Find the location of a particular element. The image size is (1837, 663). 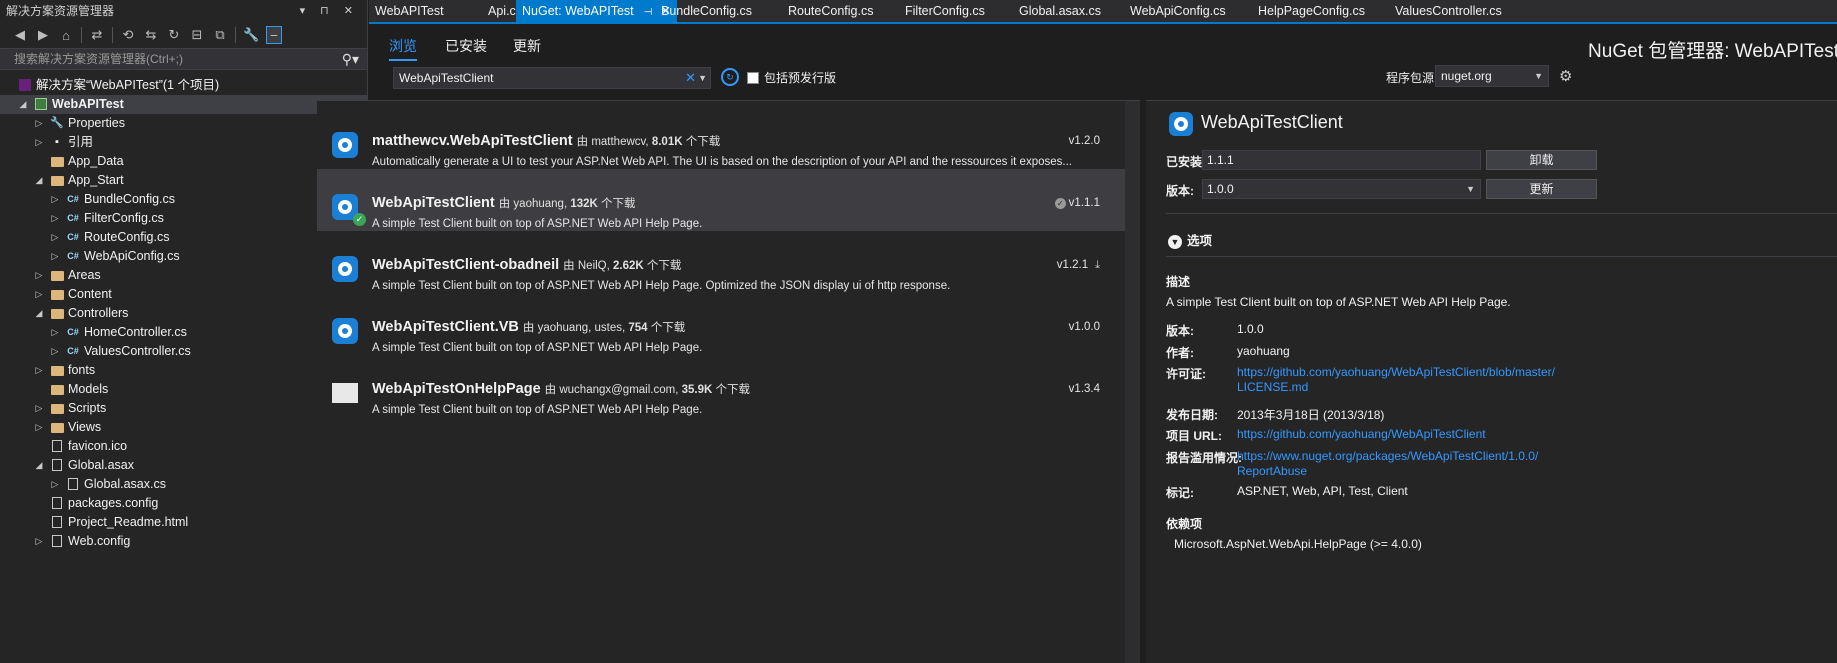

tree-node: ▷ C# RouteConfig.cs is located at coordinates (183, 237).